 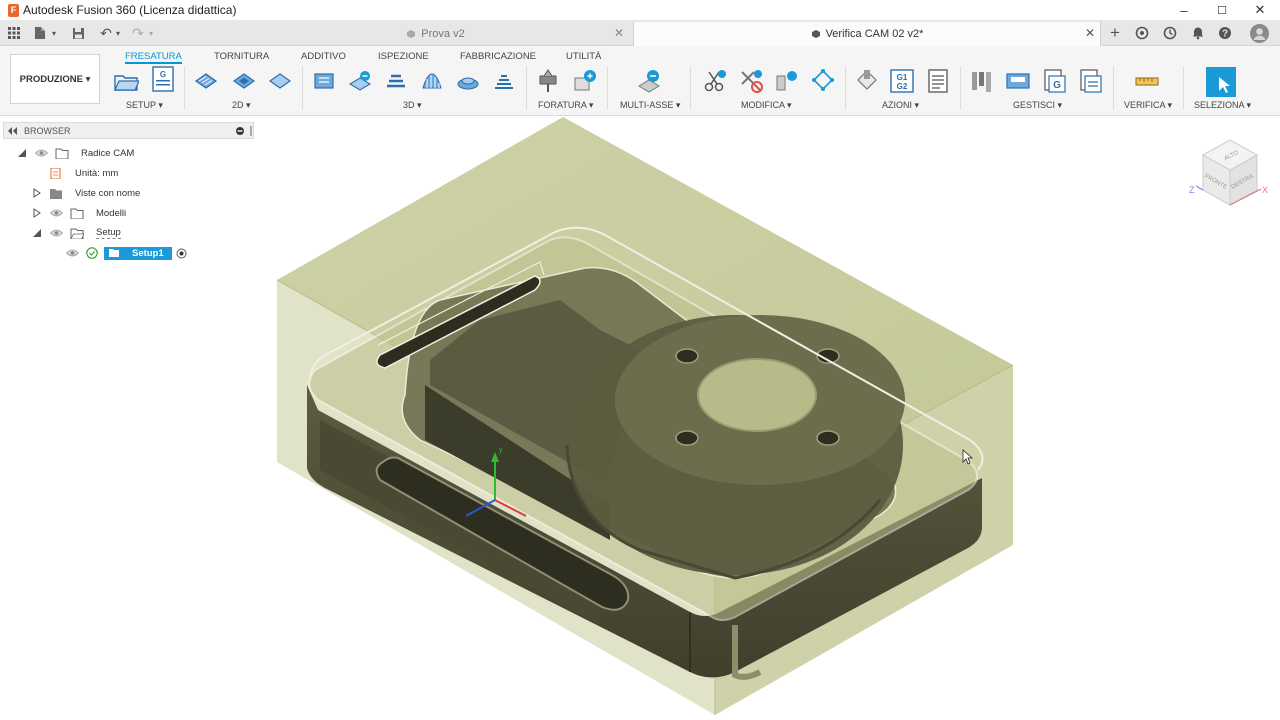 What do you see at coordinates (412, 105) in the screenshot?
I see `group-label-3d: 3D ▾` at bounding box center [412, 105].